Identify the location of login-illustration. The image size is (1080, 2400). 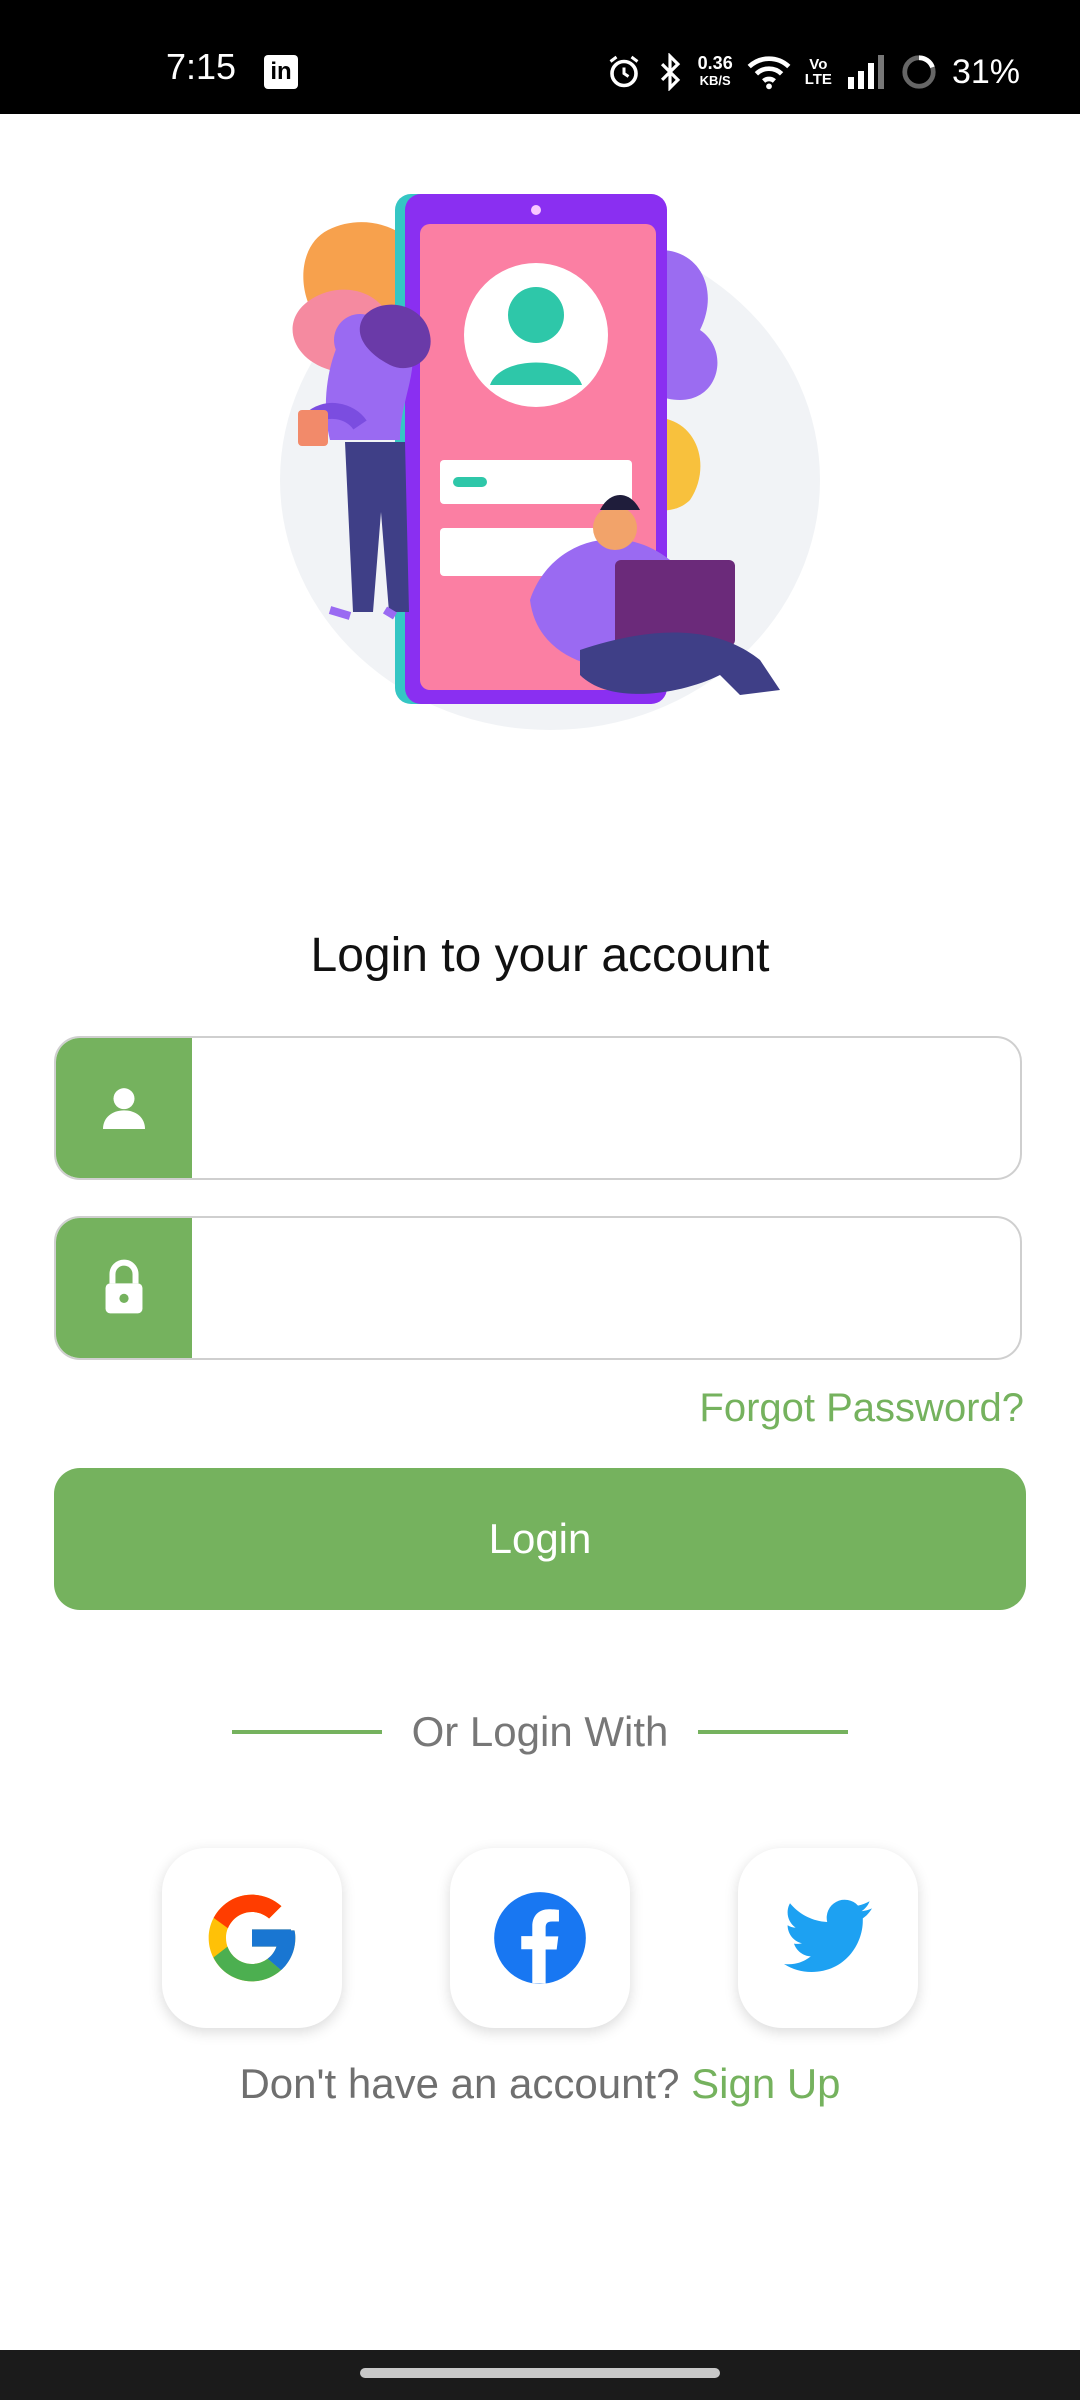
(550, 462).